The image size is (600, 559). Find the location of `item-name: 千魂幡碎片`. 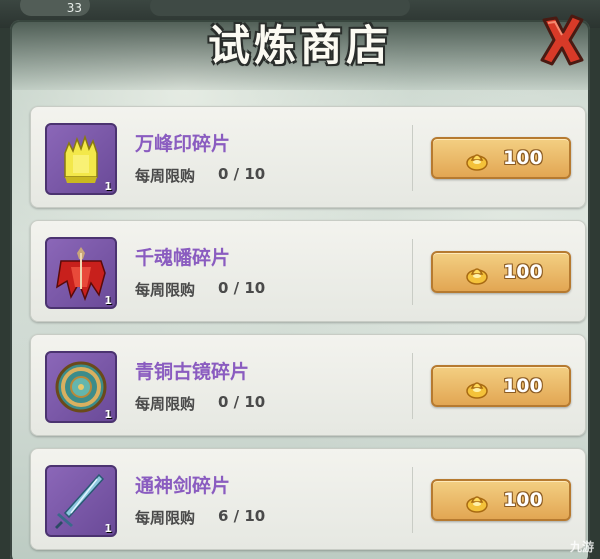

item-name: 千魂幡碎片 is located at coordinates (183, 258).